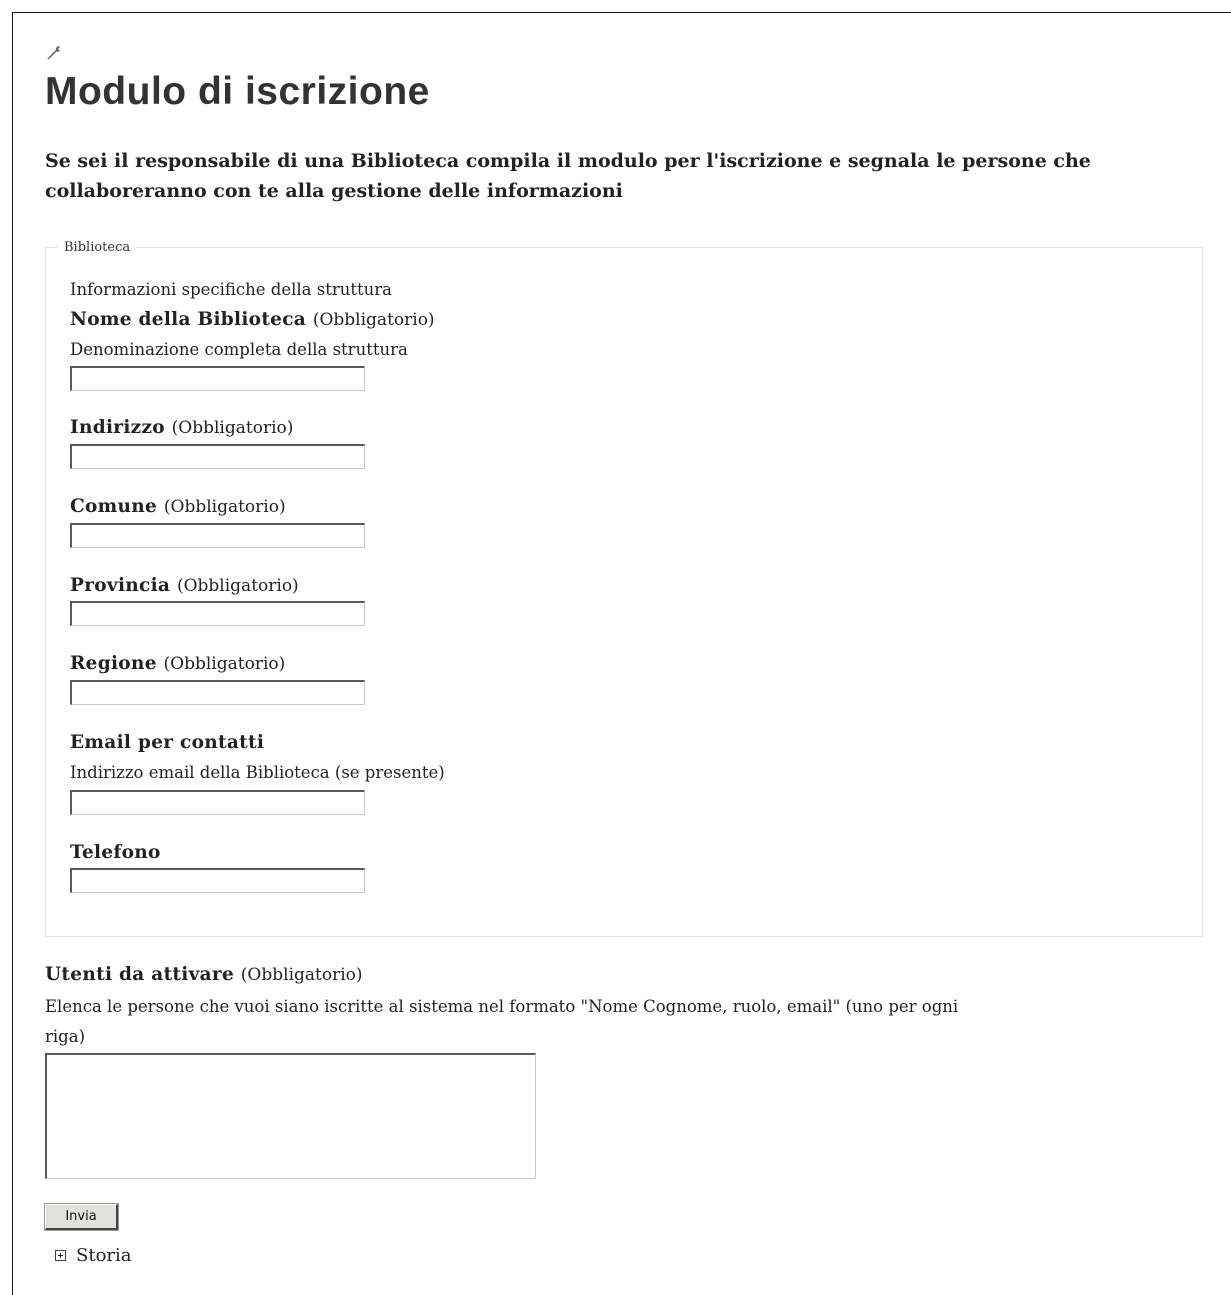  Describe the element at coordinates (217, 456) in the screenshot. I see `indirizzo-input` at that location.